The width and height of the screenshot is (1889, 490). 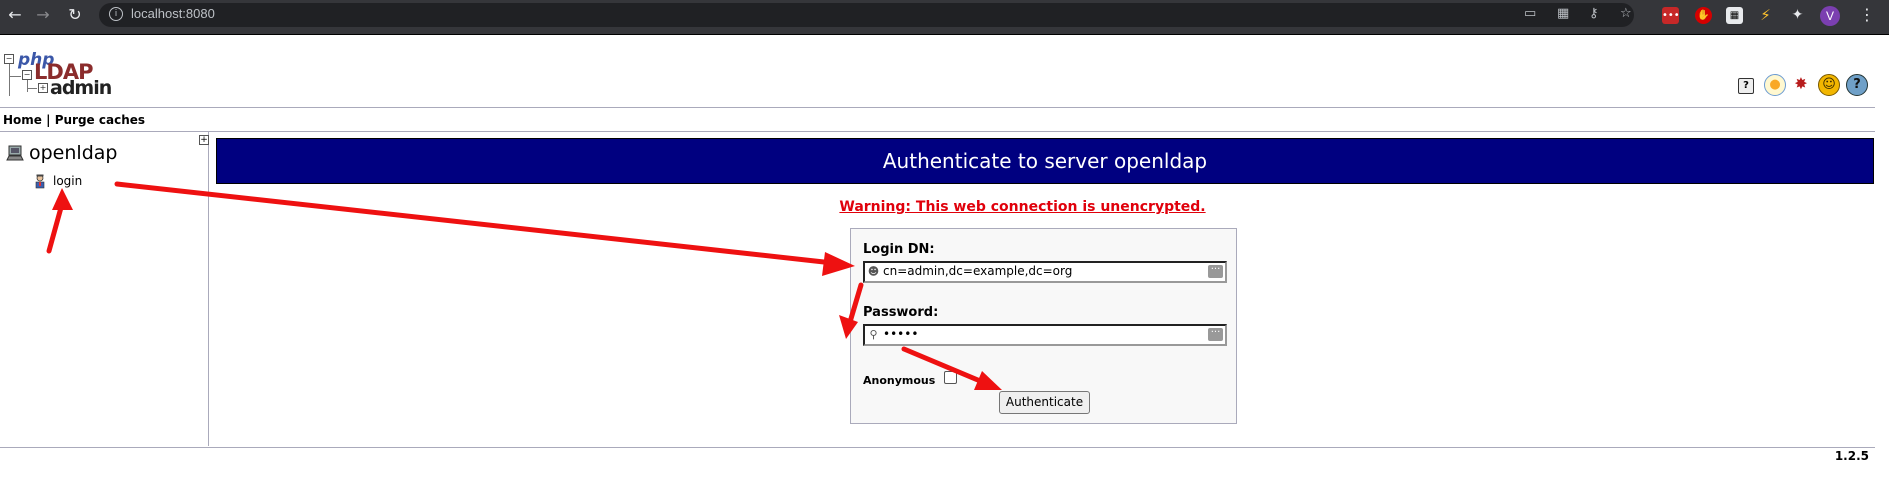 I want to click on login-dn-field: ☻ cn=admin,dc=example,dc=org ···, so click(x=1045, y=272).